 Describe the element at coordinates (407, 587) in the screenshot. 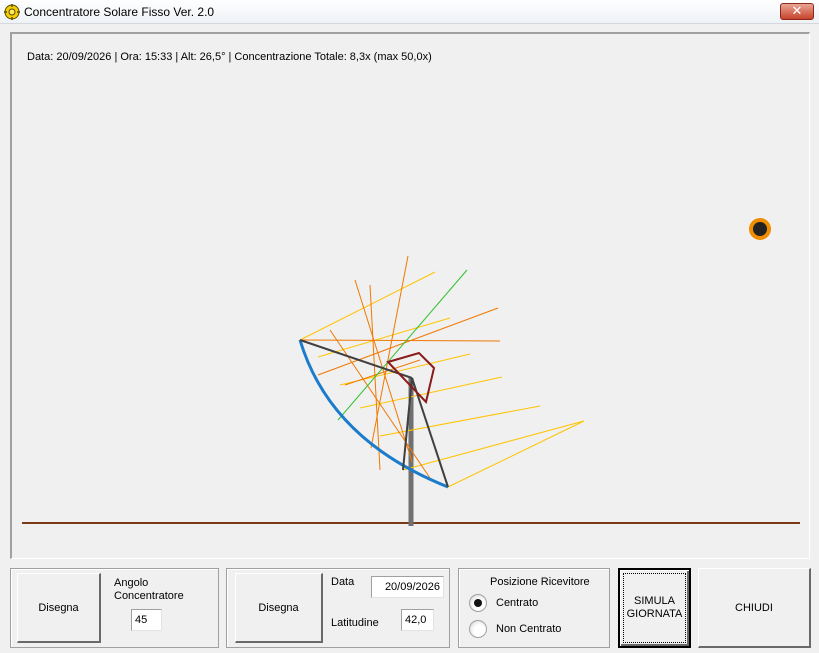

I see `date-input: 20/09/2026` at that location.